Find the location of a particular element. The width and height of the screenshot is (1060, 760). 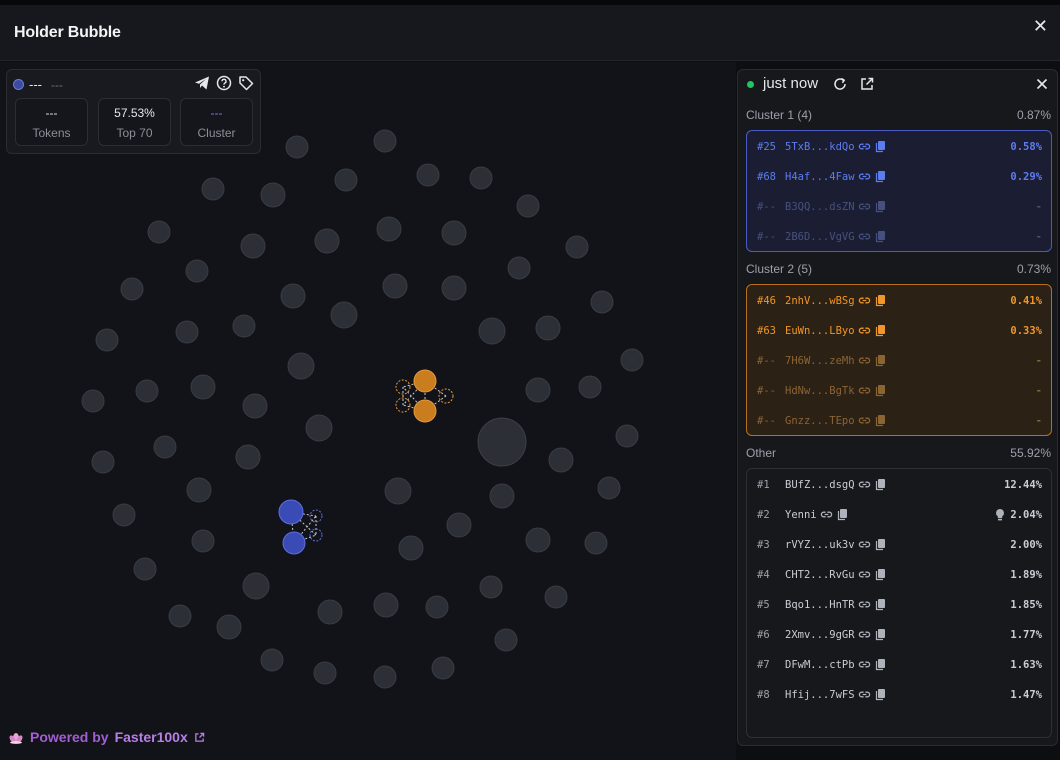

holder-address: DFwM...ctPb is located at coordinates (820, 665).